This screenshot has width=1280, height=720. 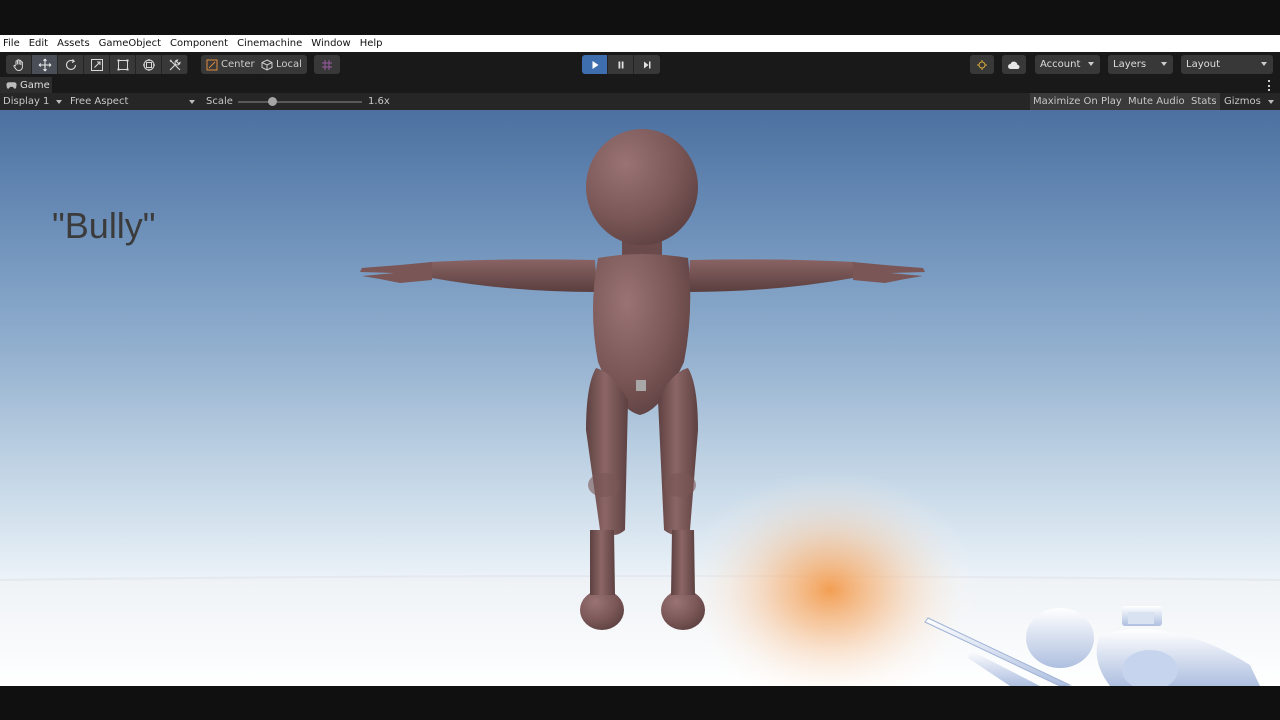 I want to click on maximize-on-play-toggle: Maximize On Play, so click(x=1077, y=101).